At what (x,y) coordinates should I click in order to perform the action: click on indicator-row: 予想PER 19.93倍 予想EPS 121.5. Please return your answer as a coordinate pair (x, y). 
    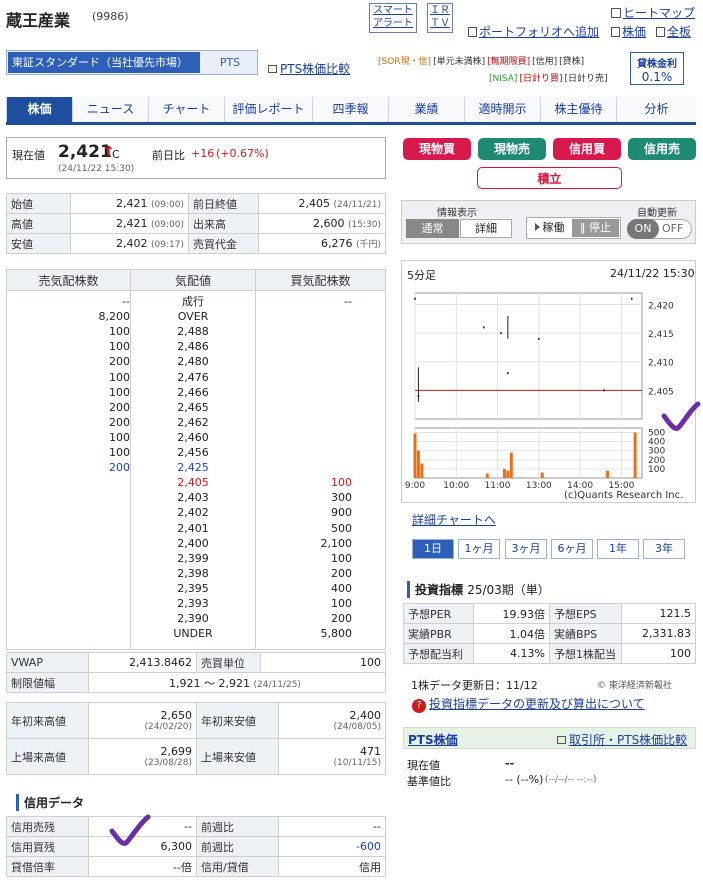
    Looking at the image, I should click on (549, 613).